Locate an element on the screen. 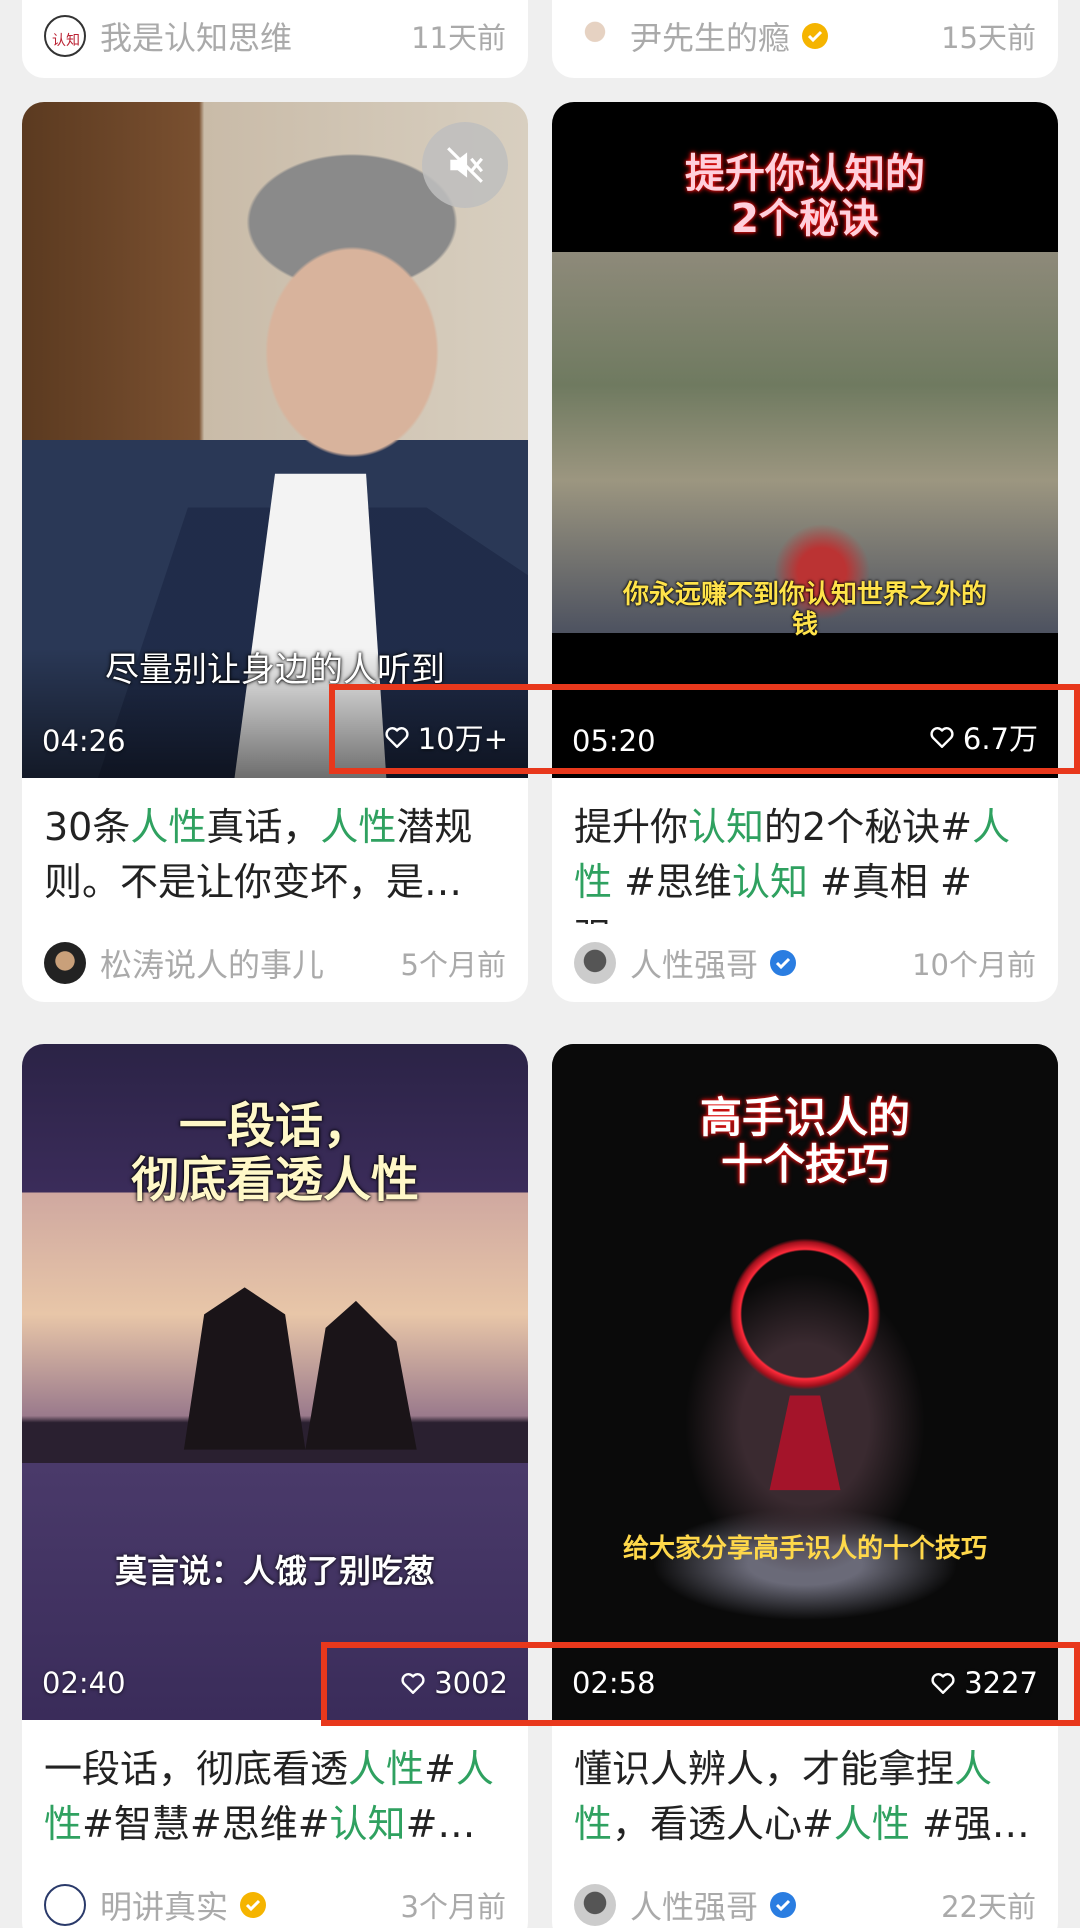  video-duration: 04:26 is located at coordinates (84, 741).